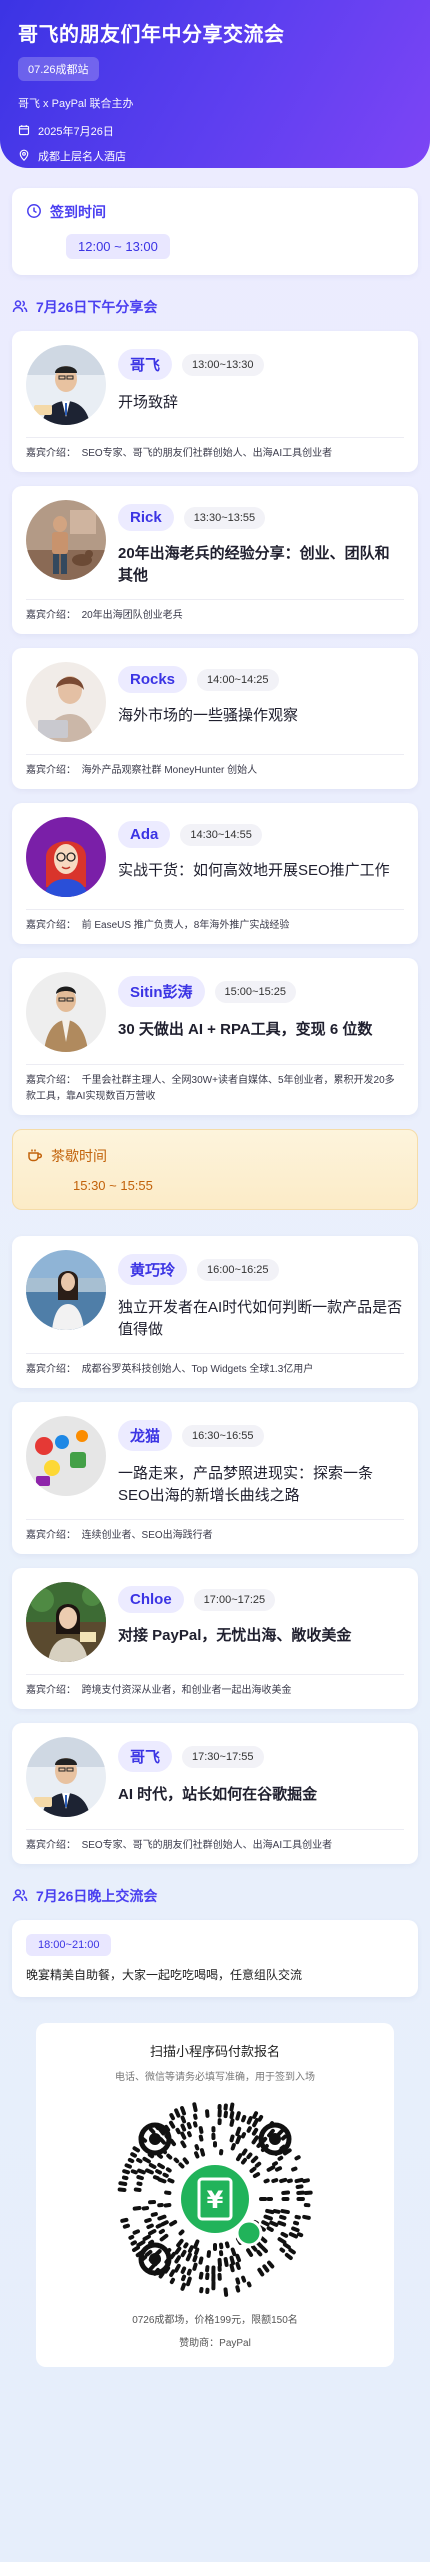  What do you see at coordinates (221, 834) in the screenshot?
I see `speaker-time: 14:30~14:55` at bounding box center [221, 834].